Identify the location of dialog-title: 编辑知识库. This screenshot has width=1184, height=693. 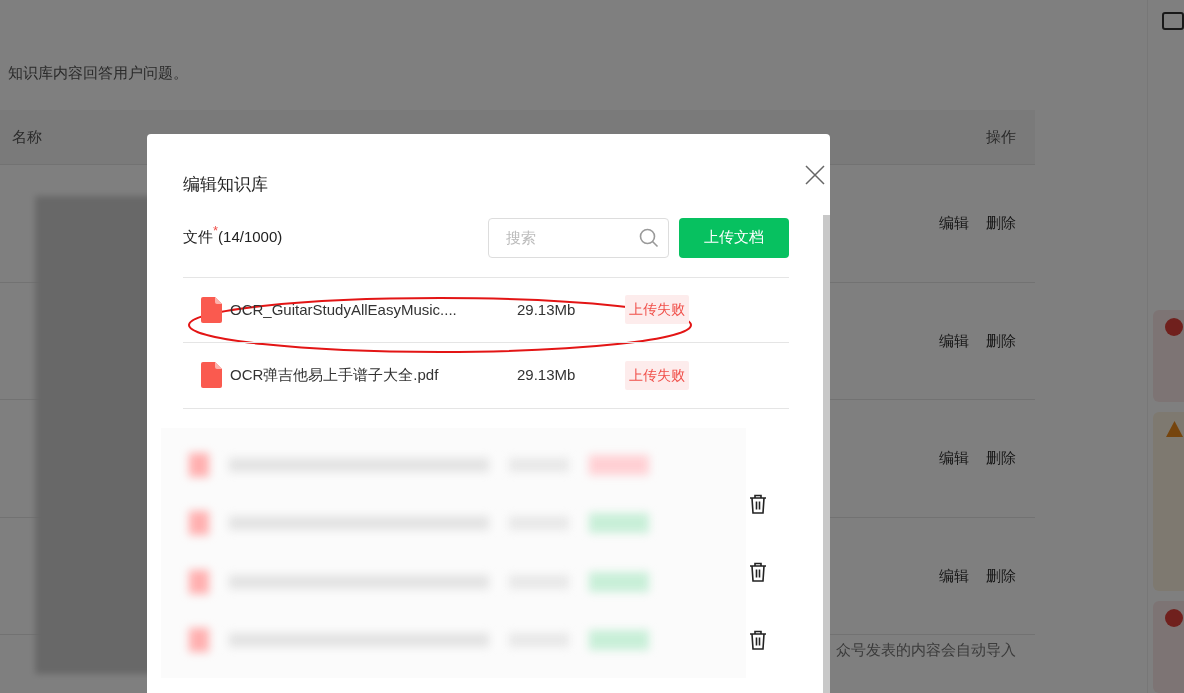
(225, 185).